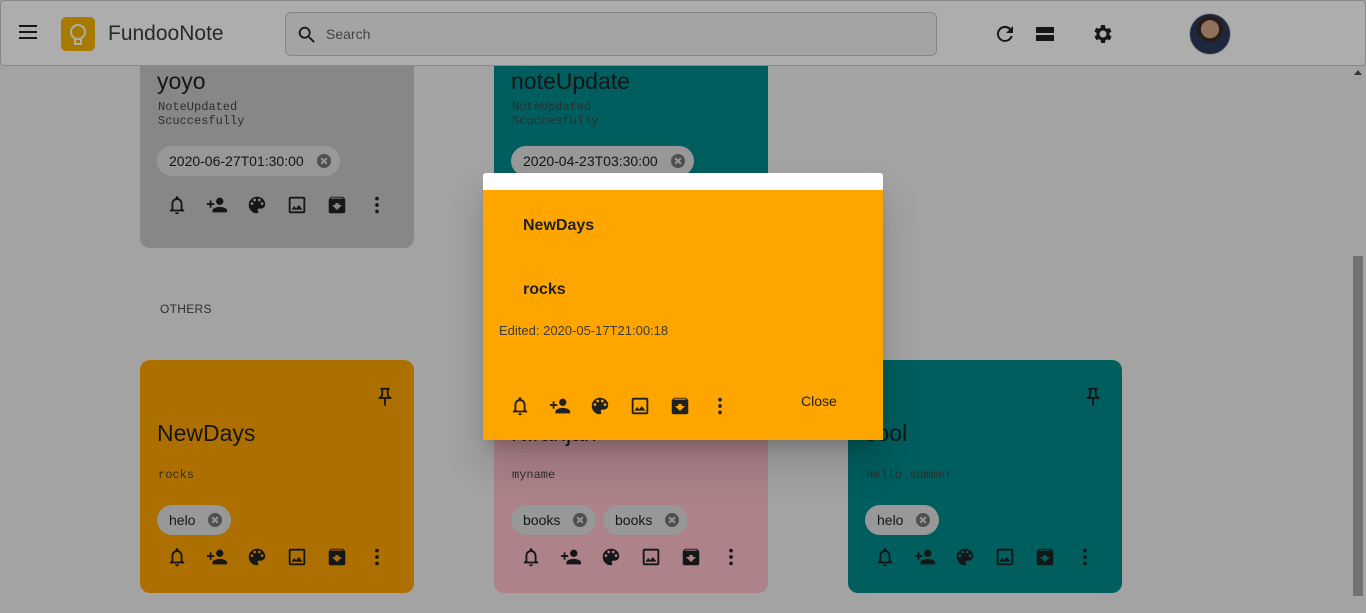  Describe the element at coordinates (166, 33) in the screenshot. I see `app-title: FundooNote` at that location.